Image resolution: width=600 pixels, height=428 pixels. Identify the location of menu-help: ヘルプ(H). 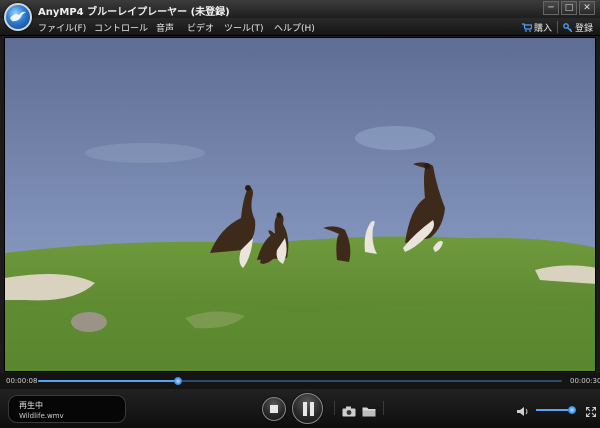
(294, 27).